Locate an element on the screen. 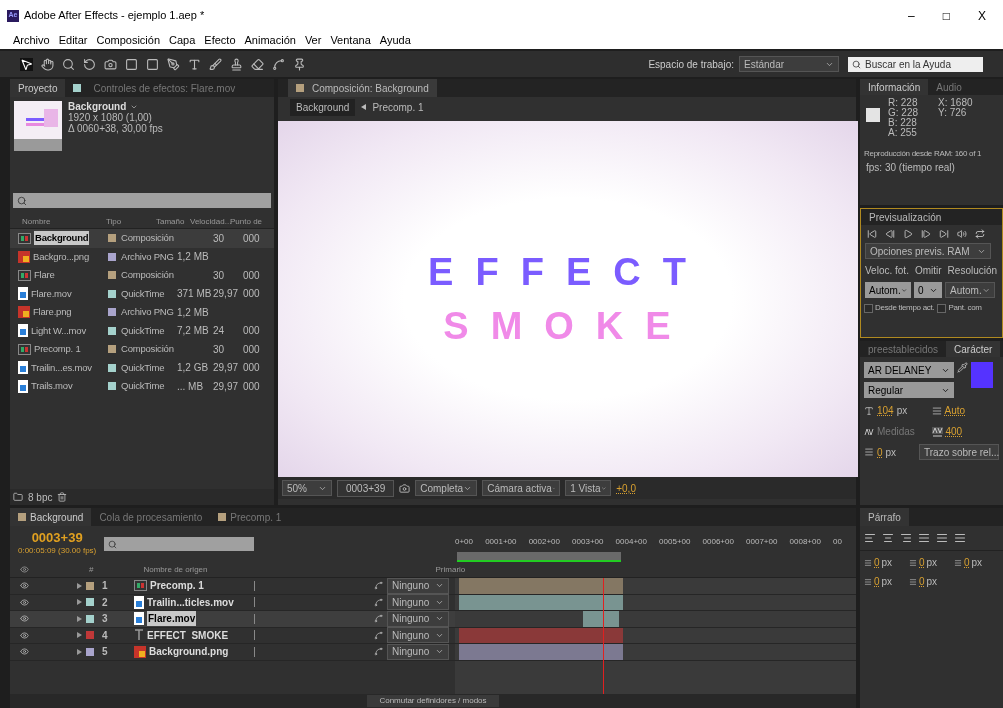  panel-tab: Párrafo is located at coordinates (884, 517).